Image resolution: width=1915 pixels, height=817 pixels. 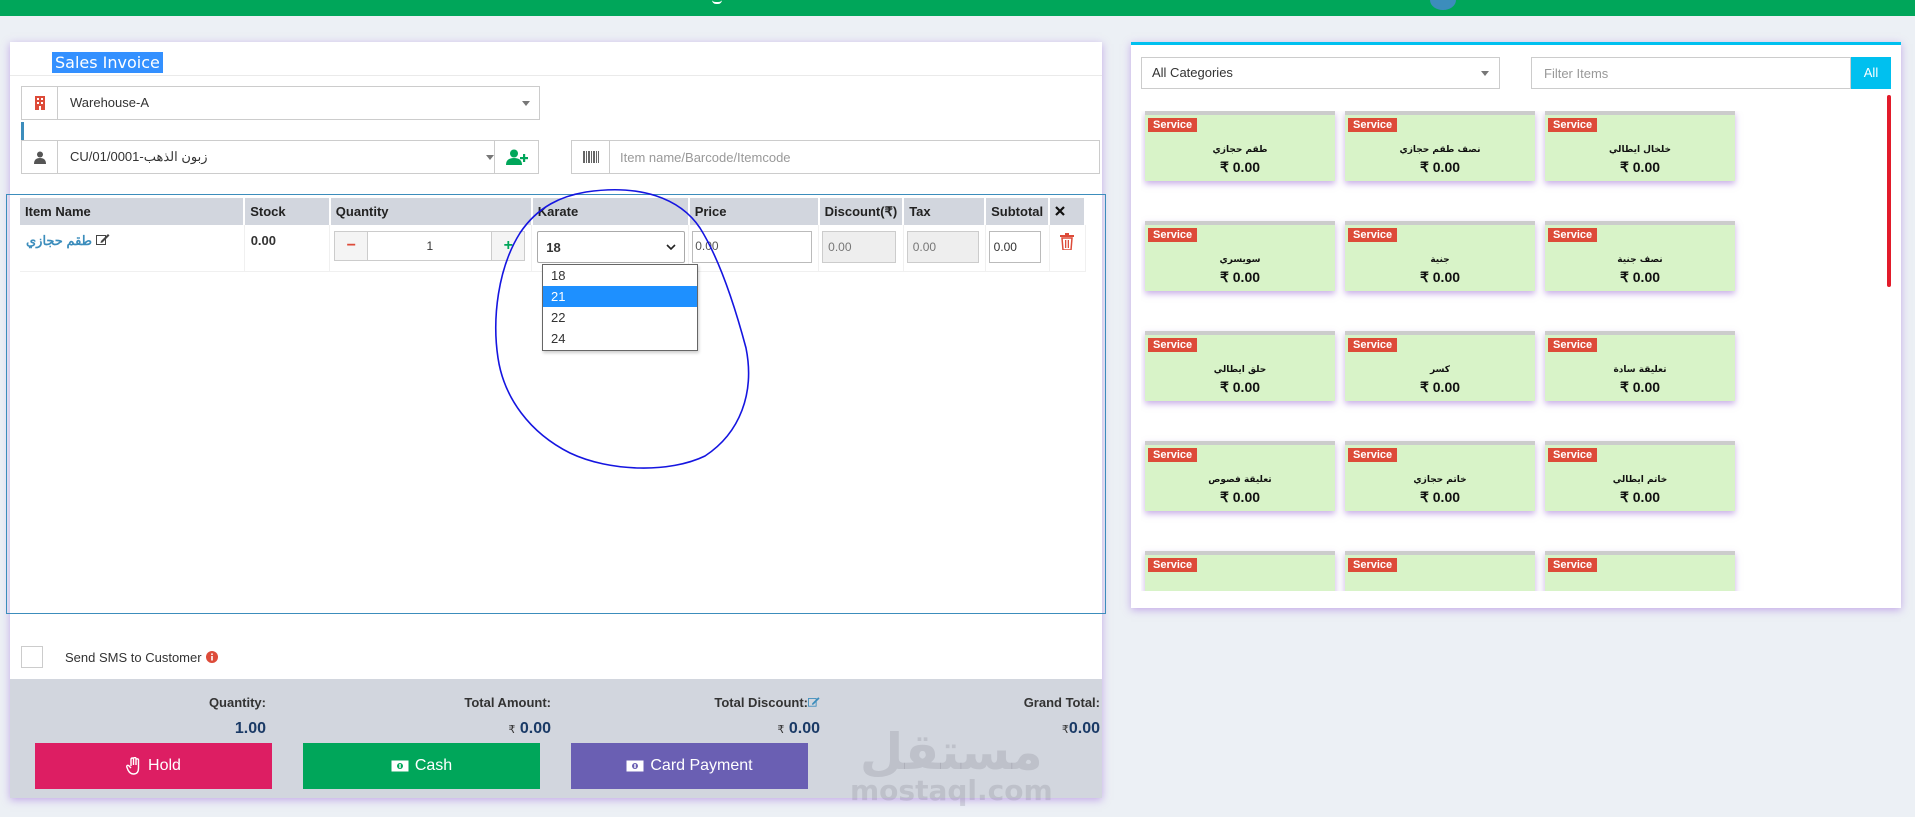 I want to click on quantity-cell: − 1 +, so click(x=431, y=248).